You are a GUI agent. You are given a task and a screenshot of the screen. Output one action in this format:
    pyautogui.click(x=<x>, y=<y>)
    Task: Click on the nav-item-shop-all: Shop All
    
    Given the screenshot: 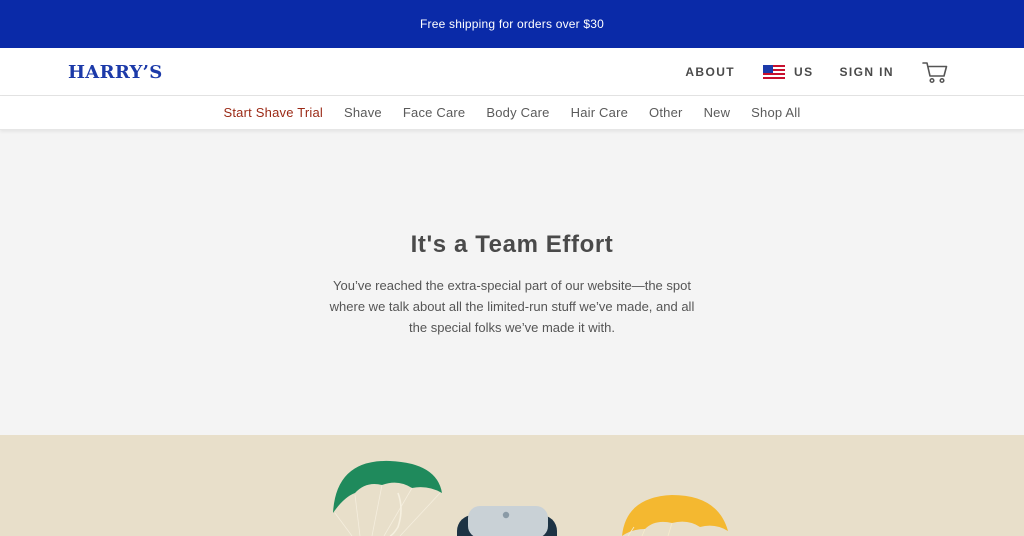 What is the action you would take?
    pyautogui.click(x=775, y=112)
    